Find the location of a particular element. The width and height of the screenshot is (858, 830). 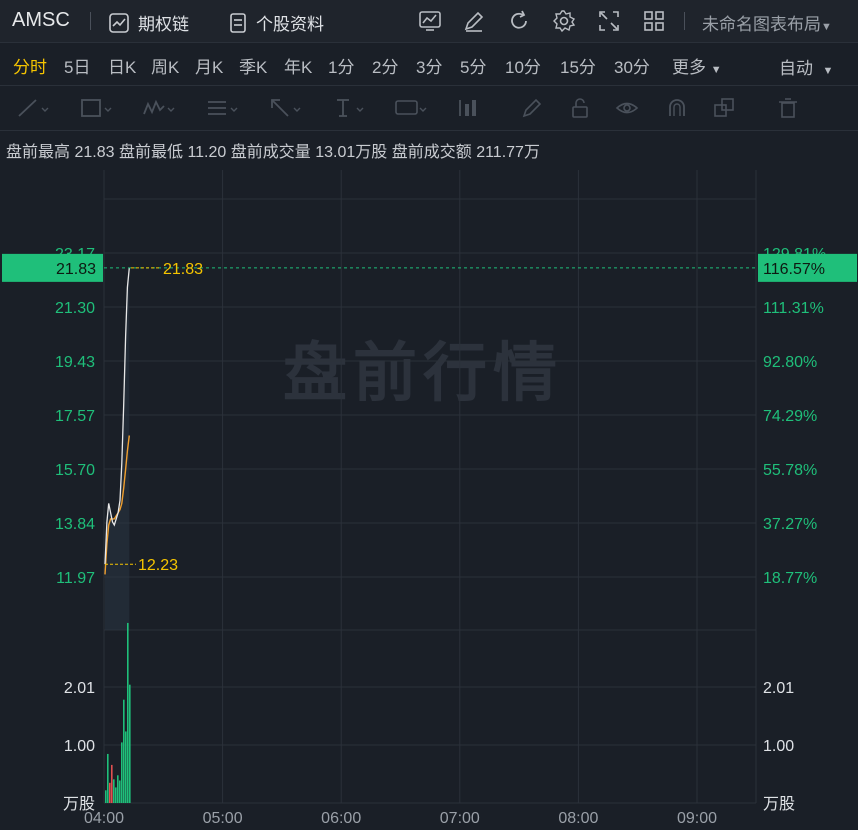

price-tick-left: 23.17 is located at coordinates (75, 254).